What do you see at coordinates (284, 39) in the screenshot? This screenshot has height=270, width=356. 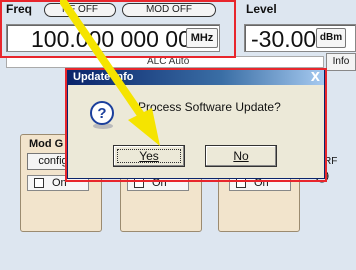 I see `level-value: -30.00` at bounding box center [284, 39].